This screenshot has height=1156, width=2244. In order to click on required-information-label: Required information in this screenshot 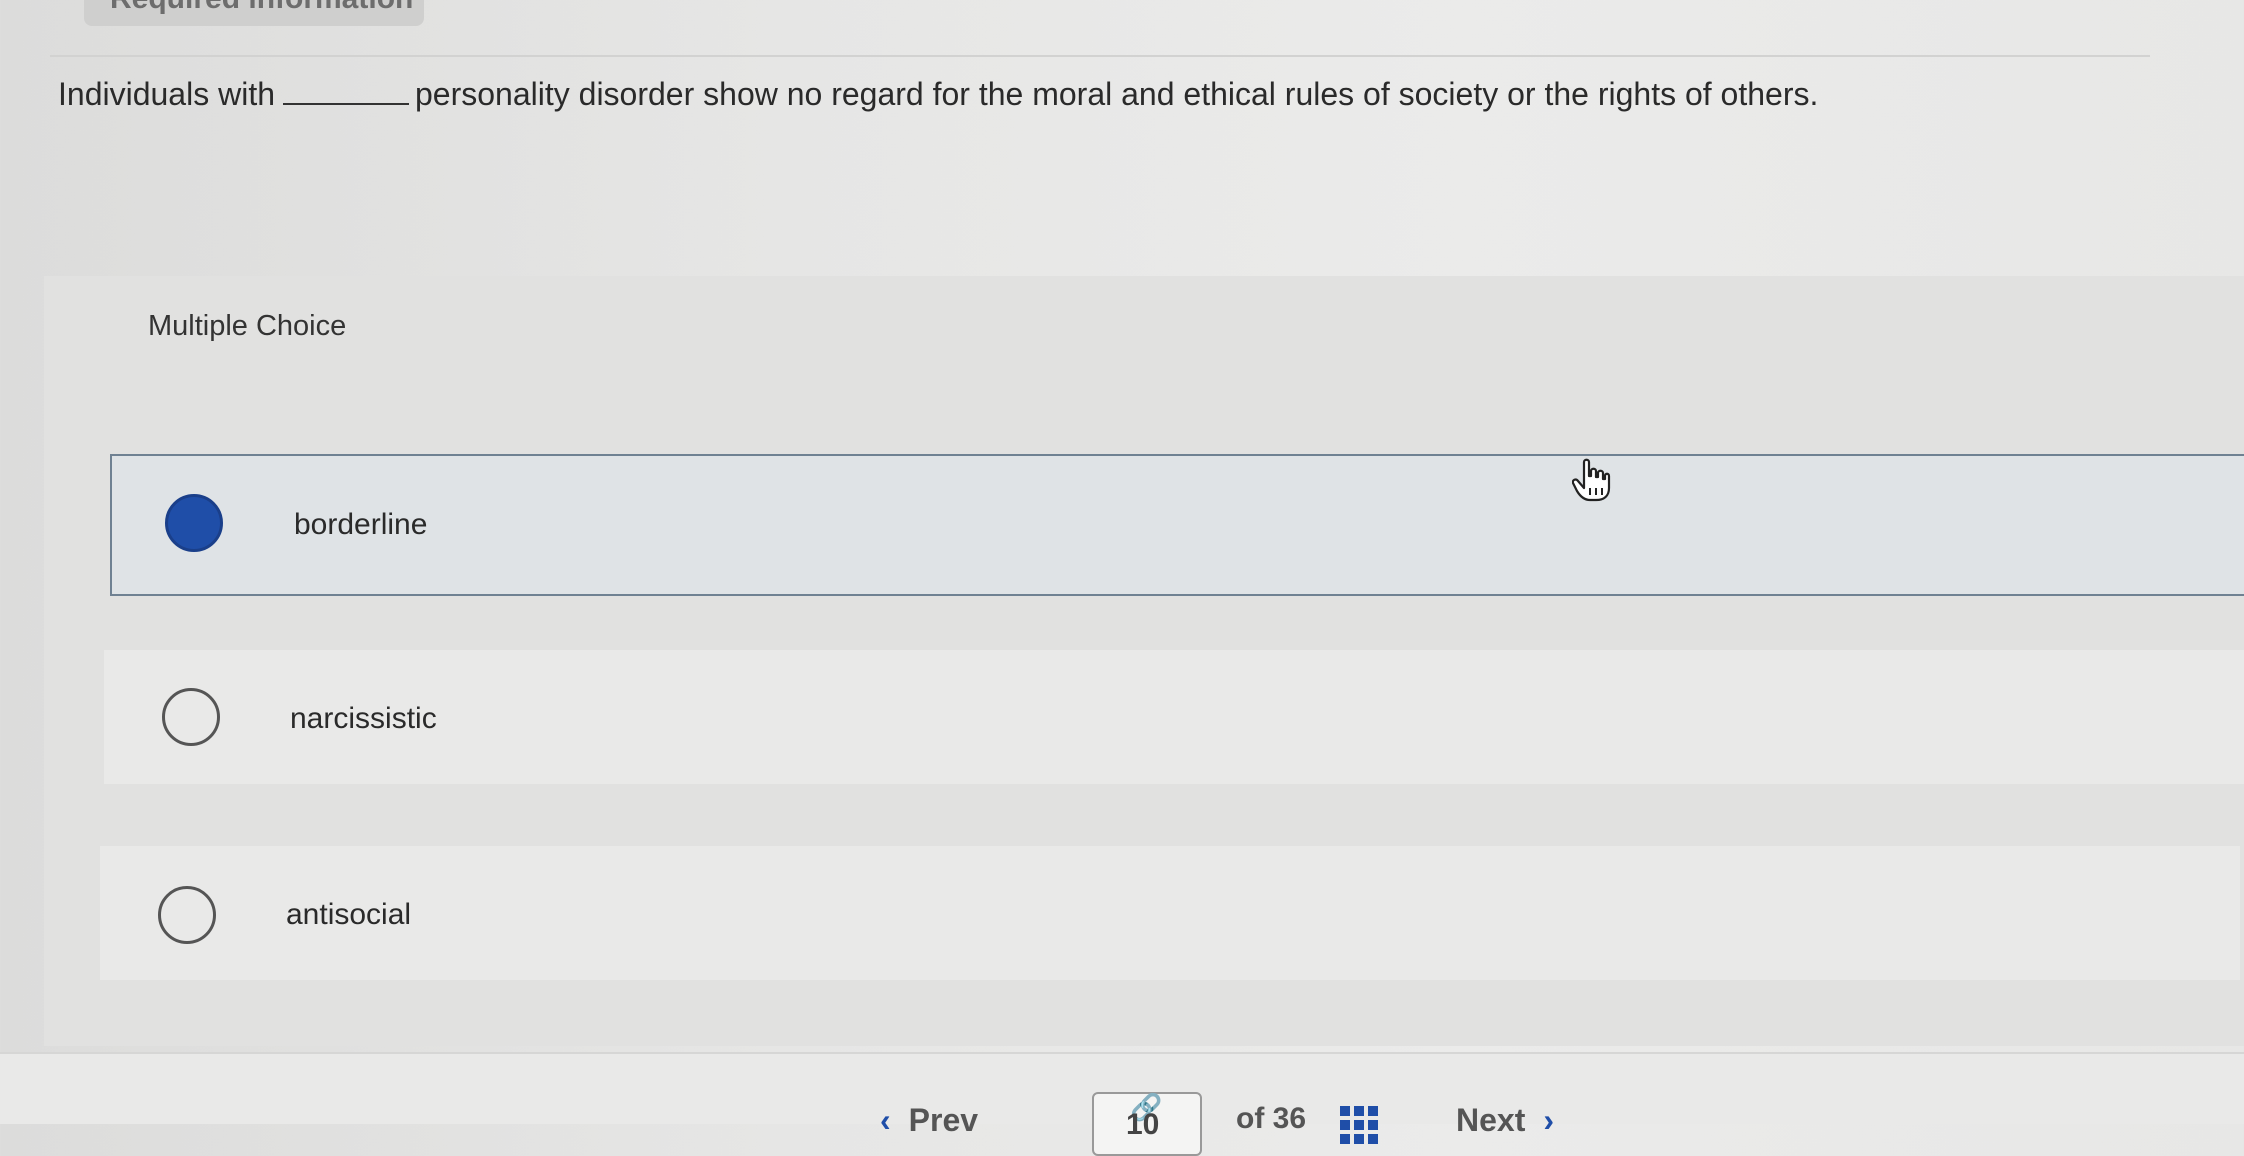, I will do `click(261, 8)`.